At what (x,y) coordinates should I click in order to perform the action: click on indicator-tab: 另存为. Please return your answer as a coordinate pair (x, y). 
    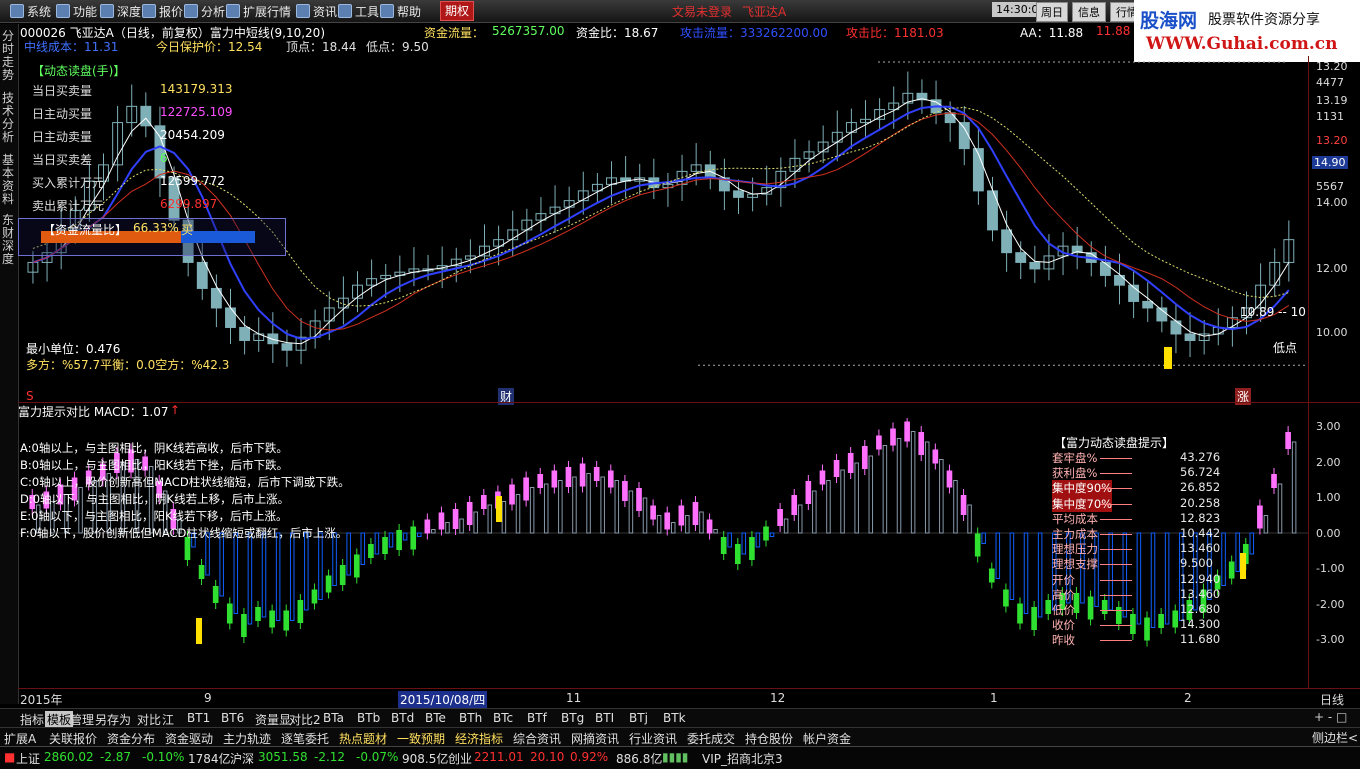
    Looking at the image, I should click on (113, 719).